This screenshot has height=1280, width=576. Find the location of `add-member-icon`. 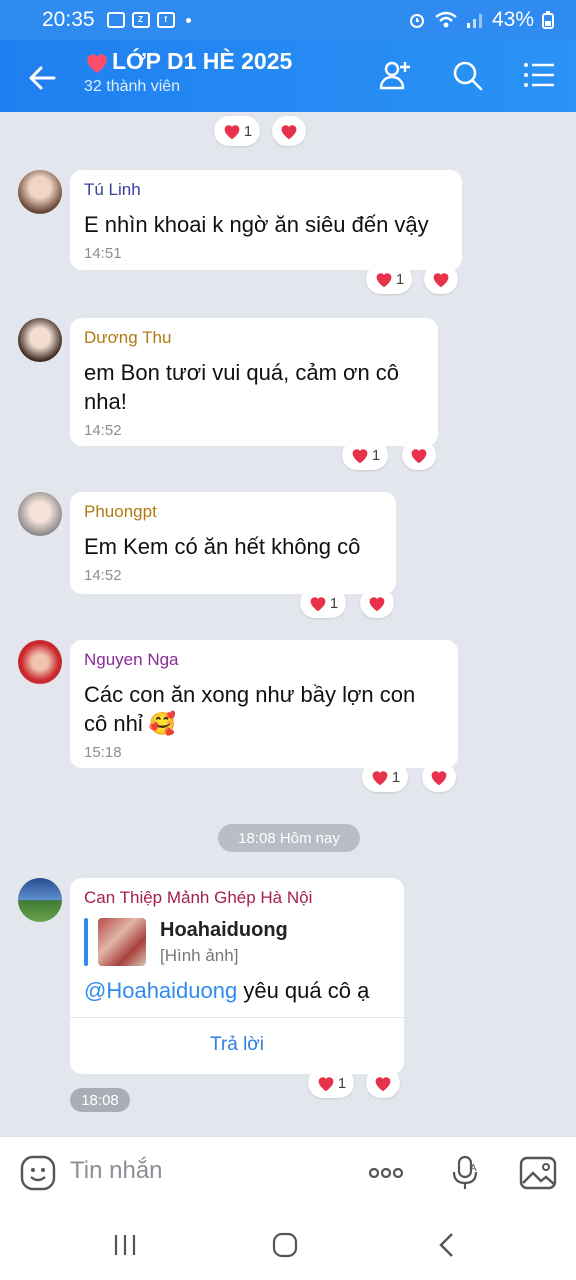

add-member-icon is located at coordinates (395, 75).